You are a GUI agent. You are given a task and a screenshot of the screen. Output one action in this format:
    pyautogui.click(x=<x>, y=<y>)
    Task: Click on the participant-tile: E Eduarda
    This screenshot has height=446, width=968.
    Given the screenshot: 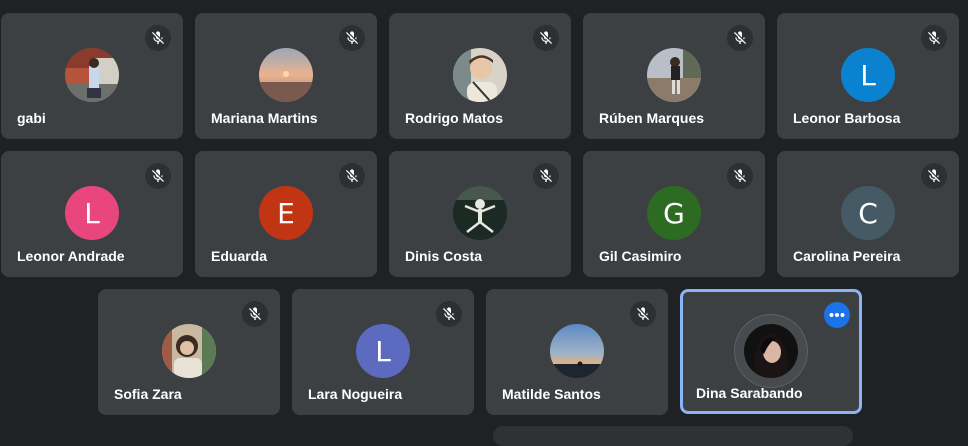 What is the action you would take?
    pyautogui.click(x=286, y=214)
    